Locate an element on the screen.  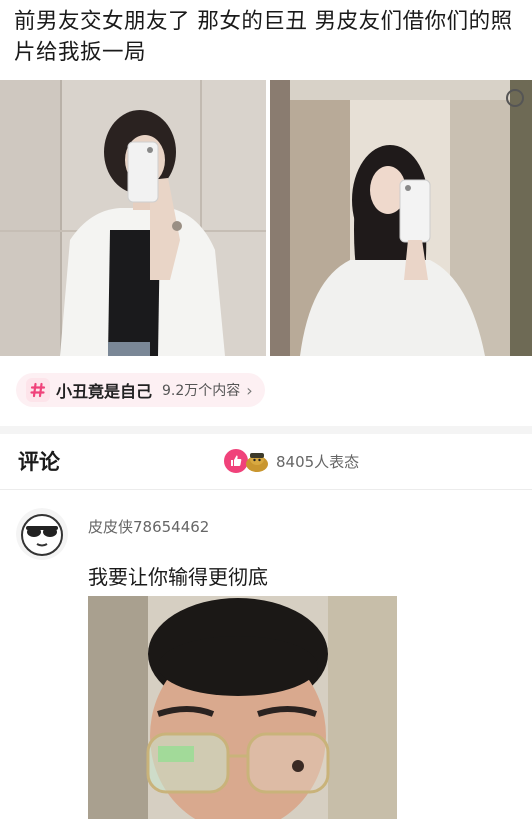
topic-name: 小丑竟是自己 is located at coordinates (104, 391).